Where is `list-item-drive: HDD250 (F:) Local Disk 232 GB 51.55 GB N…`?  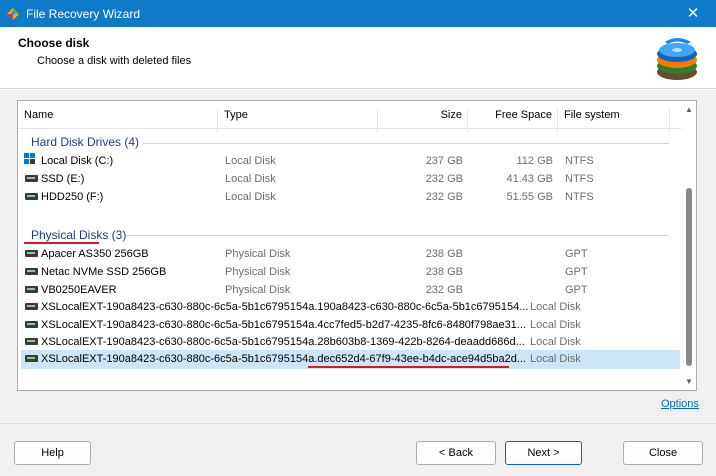 list-item-drive: HDD250 (F:) Local Disk 232 GB 51.55 GB N… is located at coordinates (350, 197).